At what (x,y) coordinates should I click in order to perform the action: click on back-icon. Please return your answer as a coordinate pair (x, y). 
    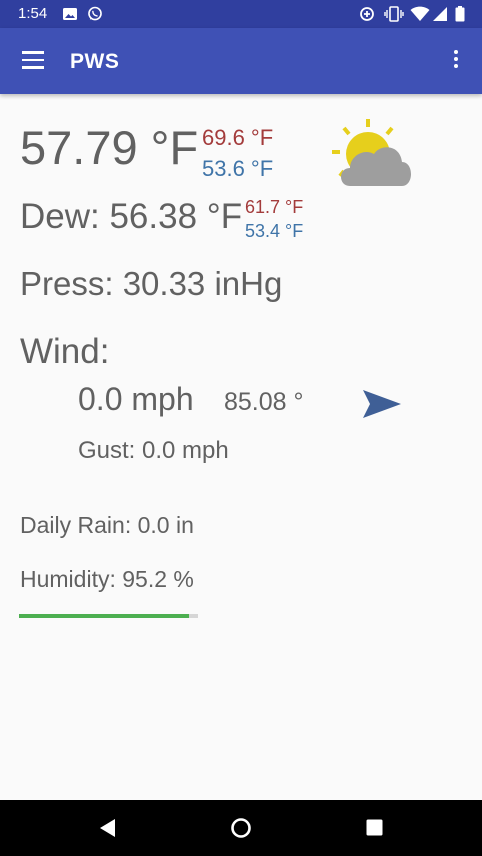
    Looking at the image, I should click on (108, 828).